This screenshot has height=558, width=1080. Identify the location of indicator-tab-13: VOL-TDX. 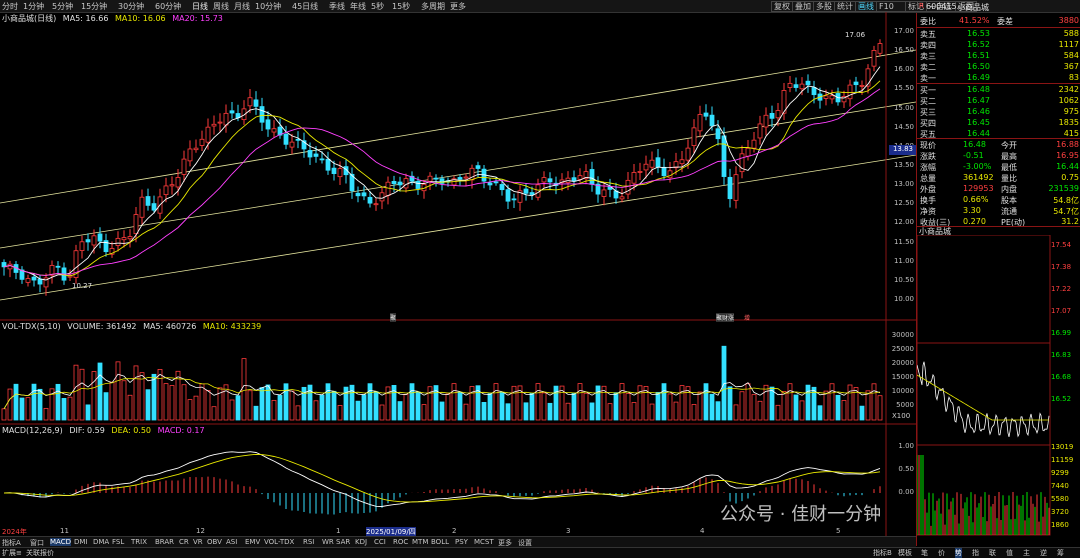
(279, 542).